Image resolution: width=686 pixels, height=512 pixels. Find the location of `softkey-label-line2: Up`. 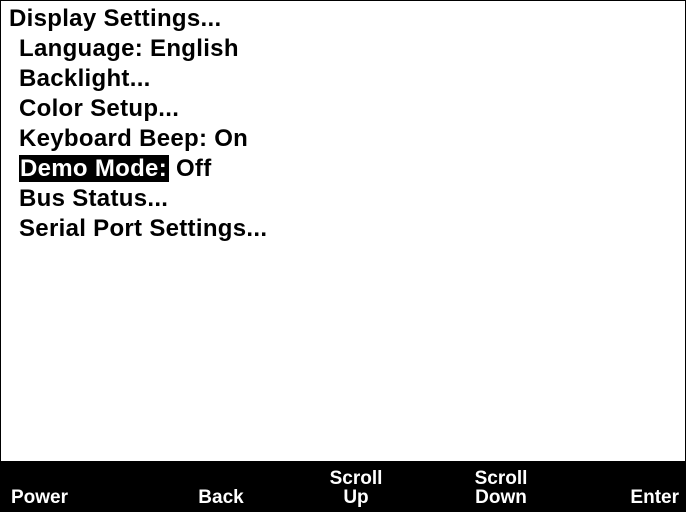

softkey-label-line2: Up is located at coordinates (356, 497).